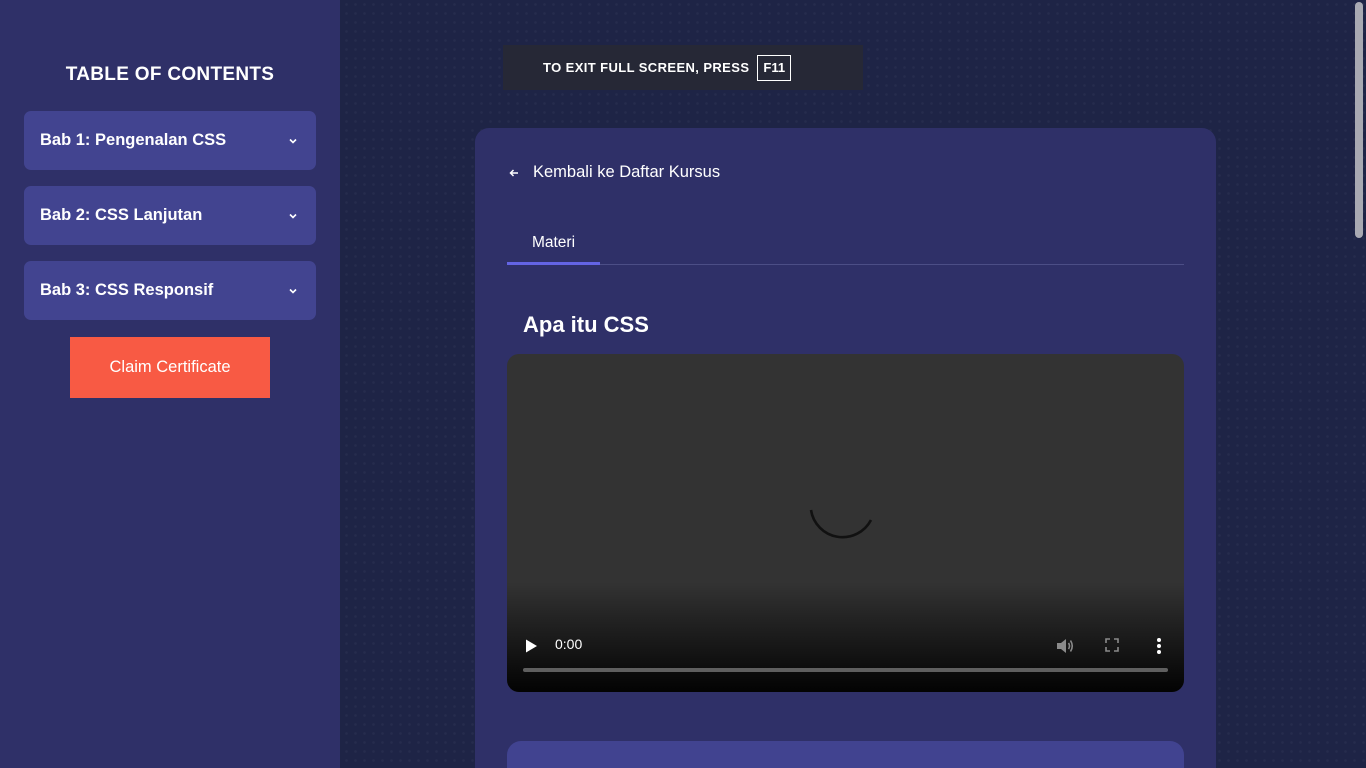 The image size is (1366, 768). I want to click on toc-title: TABLE OF CONTENTS, so click(170, 74).